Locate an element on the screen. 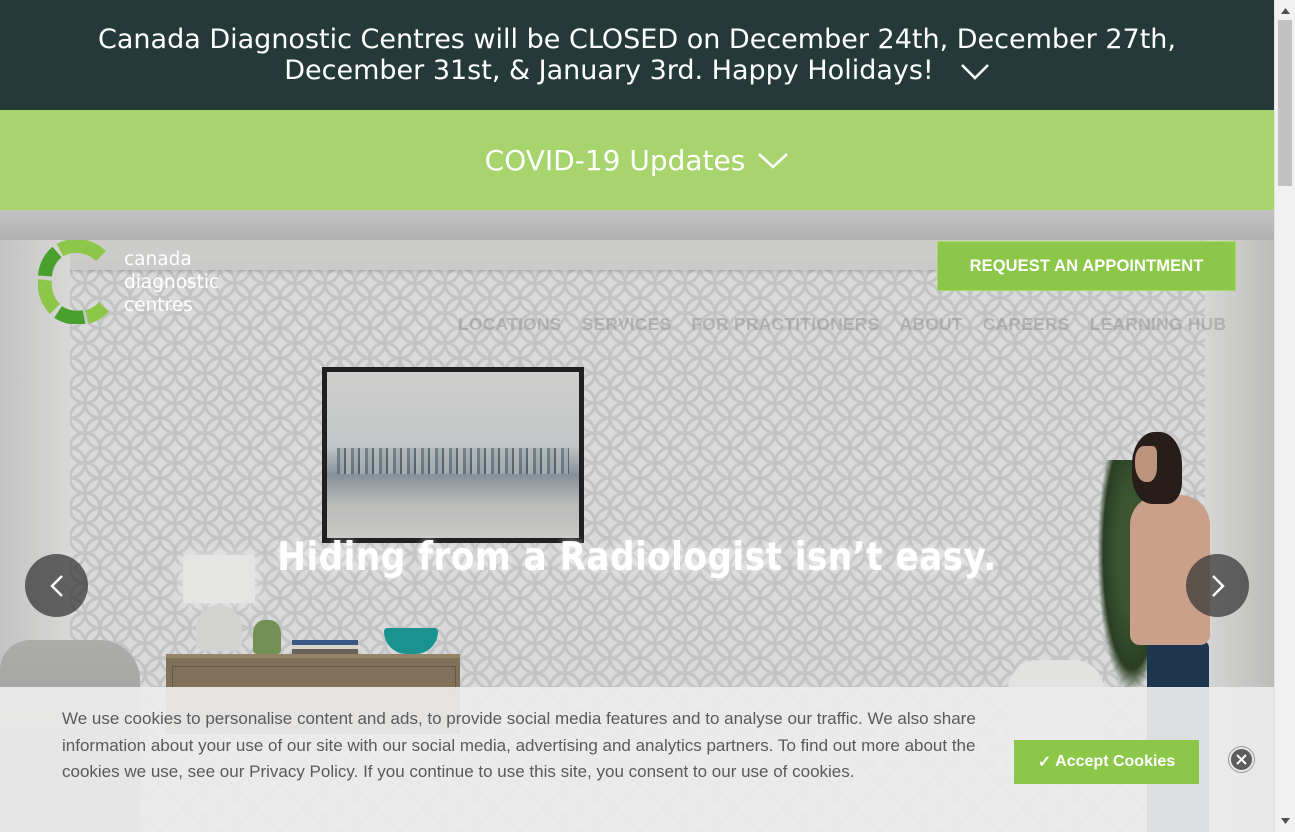 The width and height of the screenshot is (1295, 832). logo-line: diagnostic is located at coordinates (172, 282).